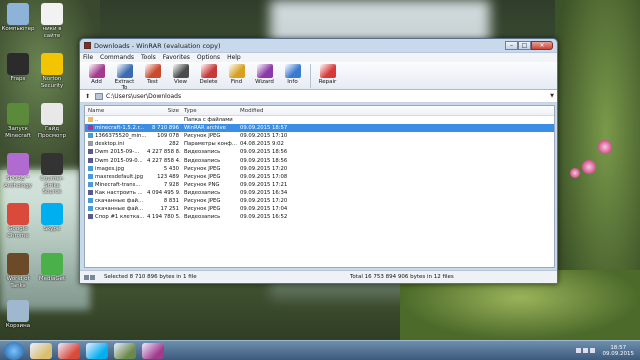 This screenshot has width=640, height=360. What do you see at coordinates (209, 111) in the screenshot?
I see `column-type: Type` at bounding box center [209, 111].